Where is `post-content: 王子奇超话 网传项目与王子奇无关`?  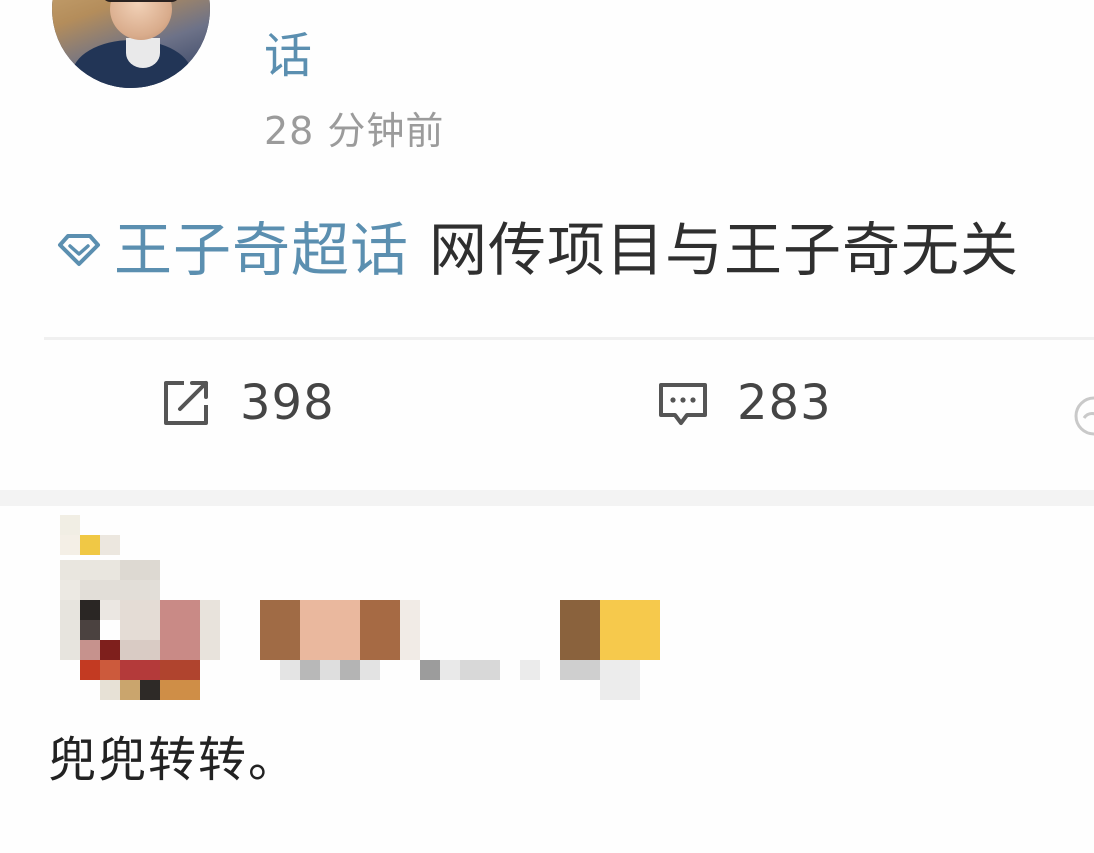
post-content: 王子奇超话 网传项目与王子奇无关 is located at coordinates (537, 250).